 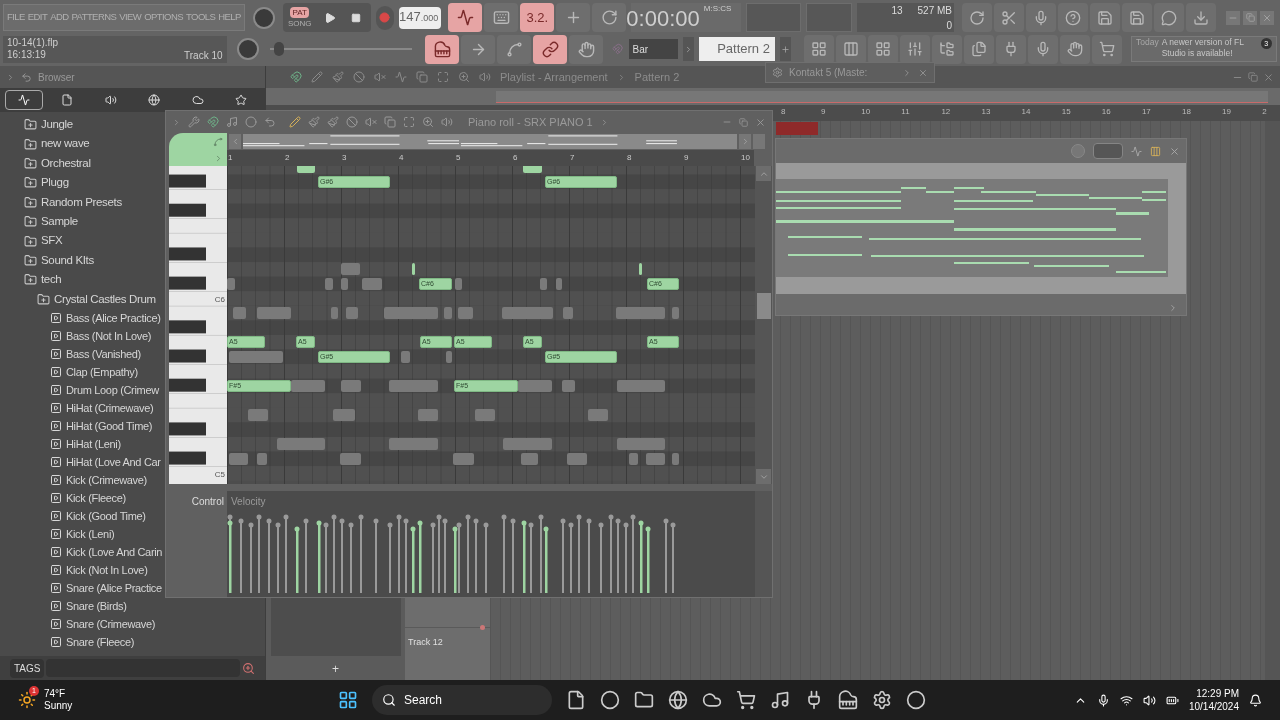 What do you see at coordinates (27, 668) in the screenshot?
I see `tags-button: TAGS` at bounding box center [27, 668].